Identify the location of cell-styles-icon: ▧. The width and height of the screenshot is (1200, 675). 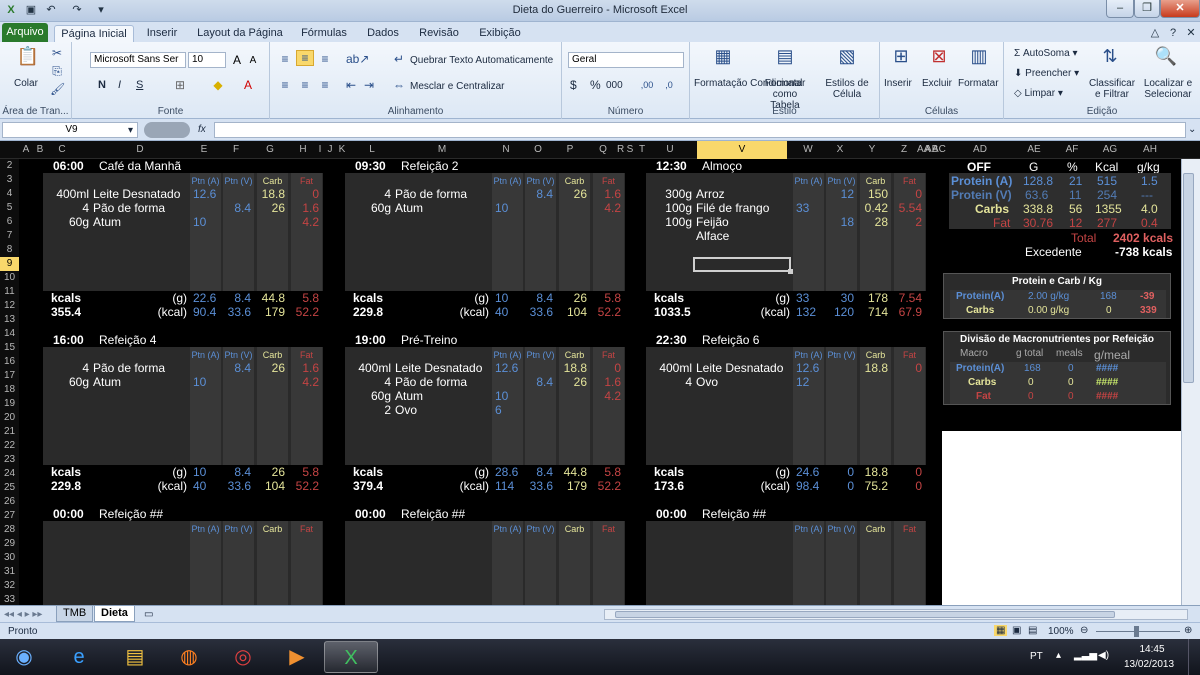
(847, 56).